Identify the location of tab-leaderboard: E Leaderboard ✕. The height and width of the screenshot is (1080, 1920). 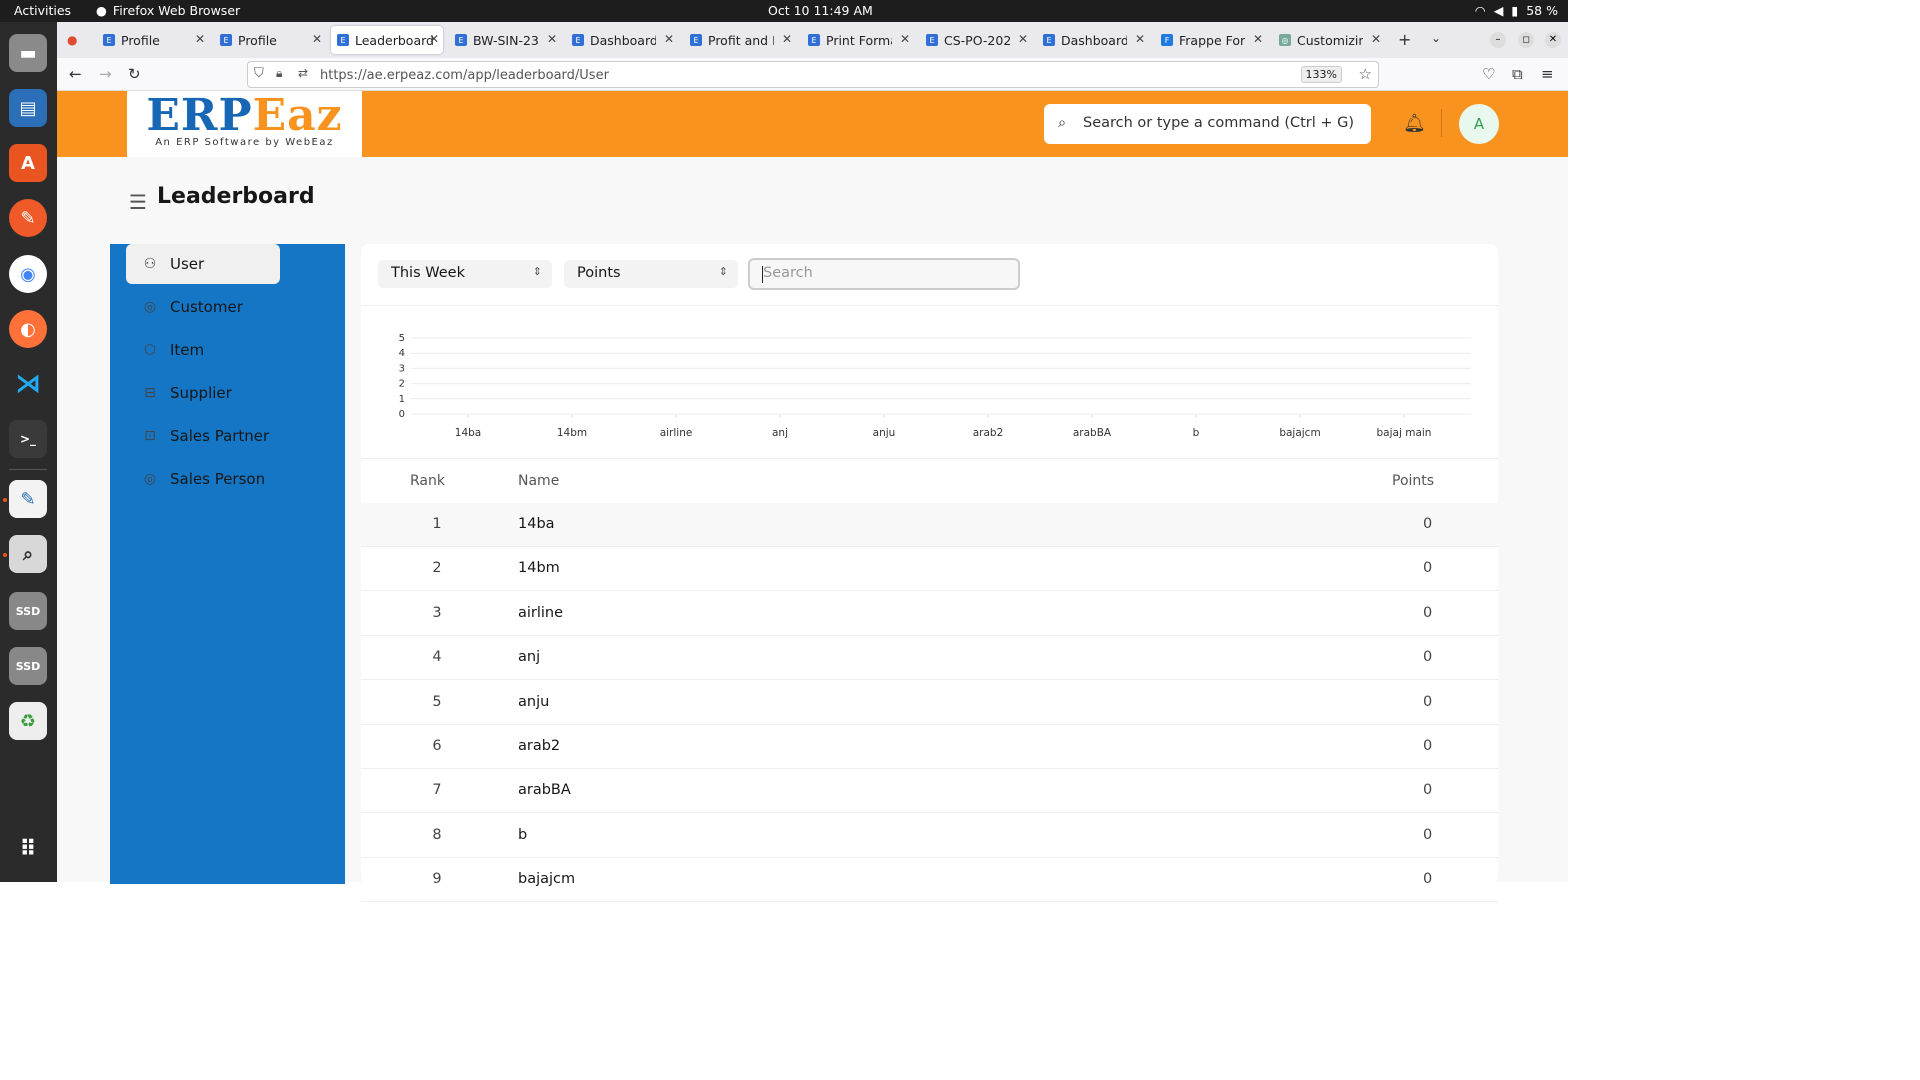
(387, 40).